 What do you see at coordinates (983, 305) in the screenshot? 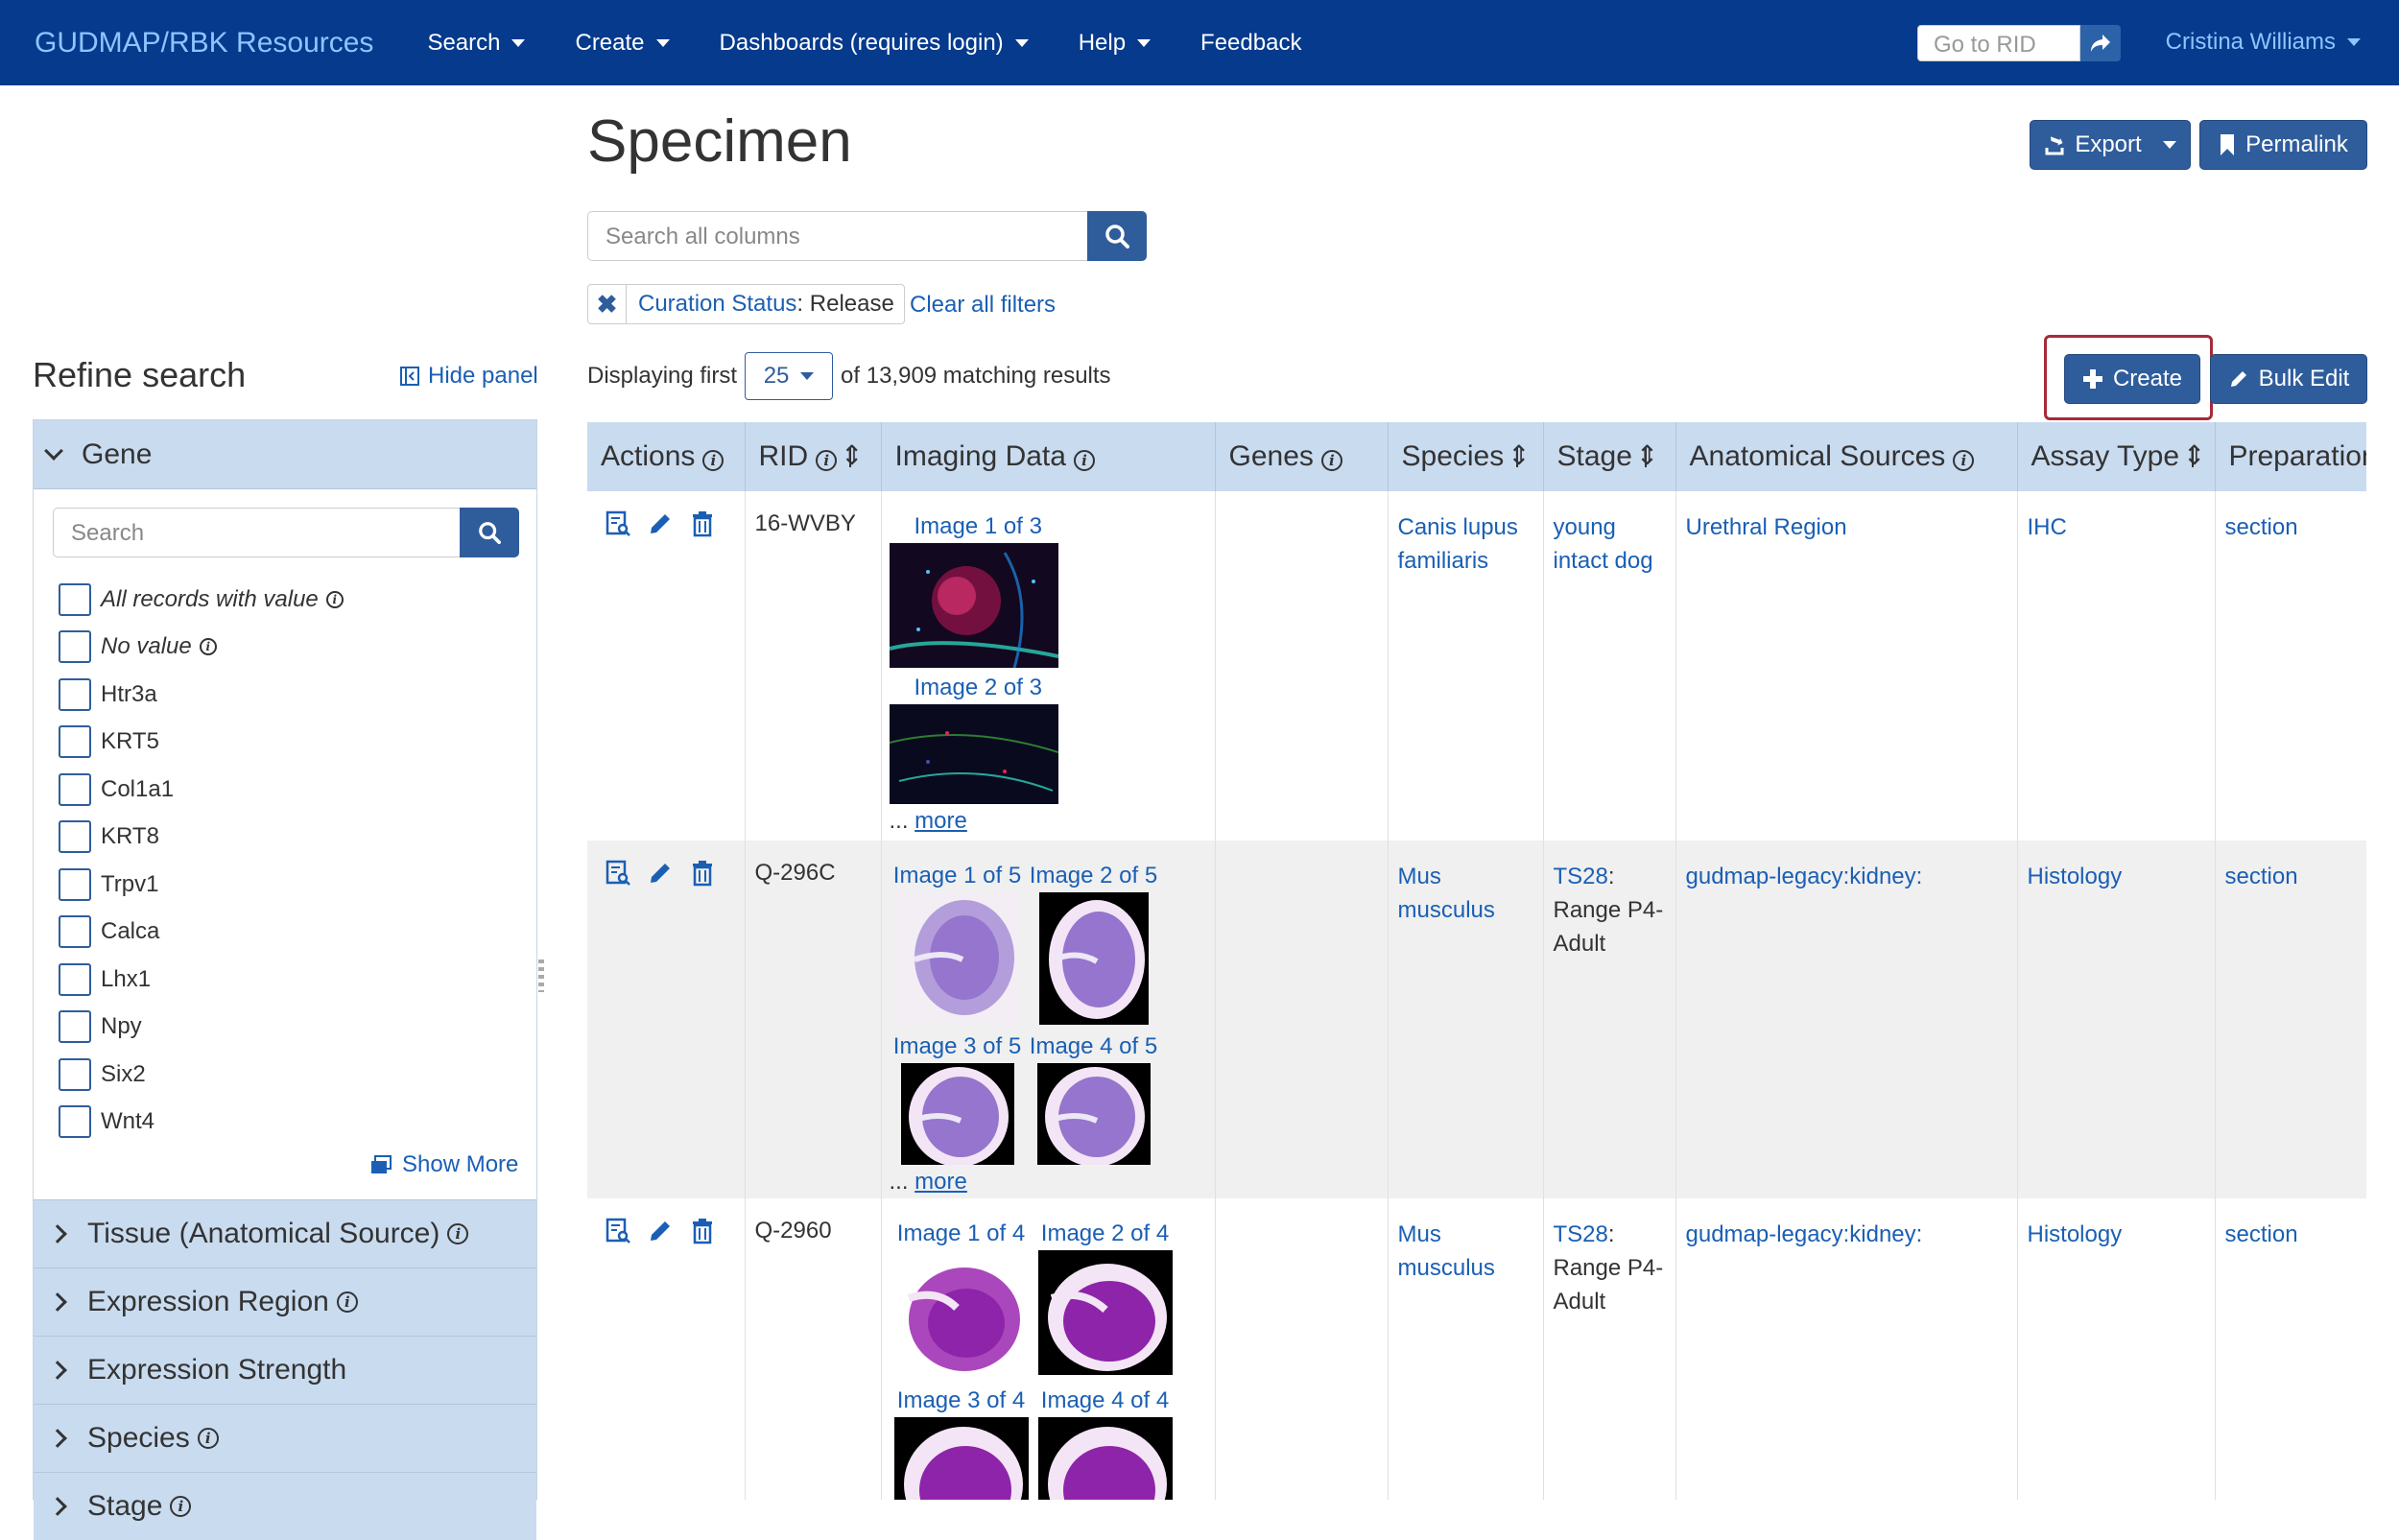
I see `clear-all-filters-link: Clear all filters` at bounding box center [983, 305].